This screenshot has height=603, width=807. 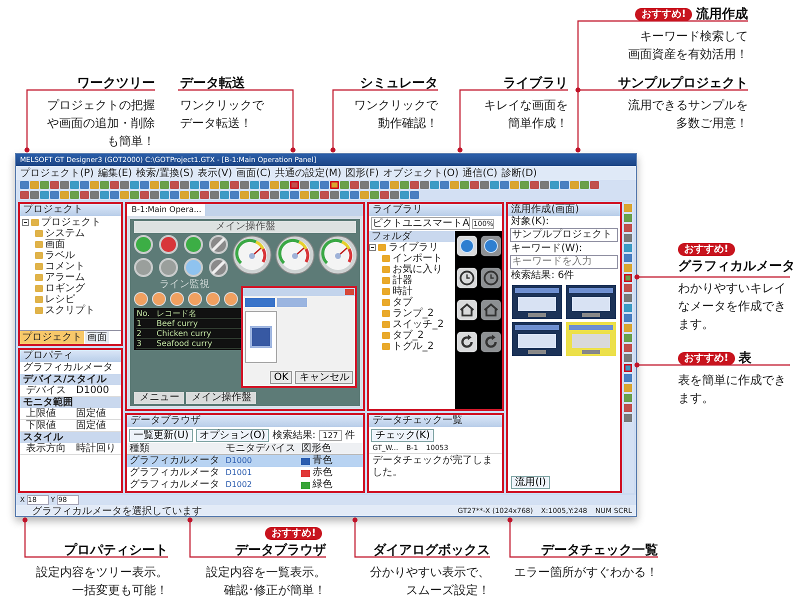 I want to click on property-label: 上限値, so click(x=41, y=413).